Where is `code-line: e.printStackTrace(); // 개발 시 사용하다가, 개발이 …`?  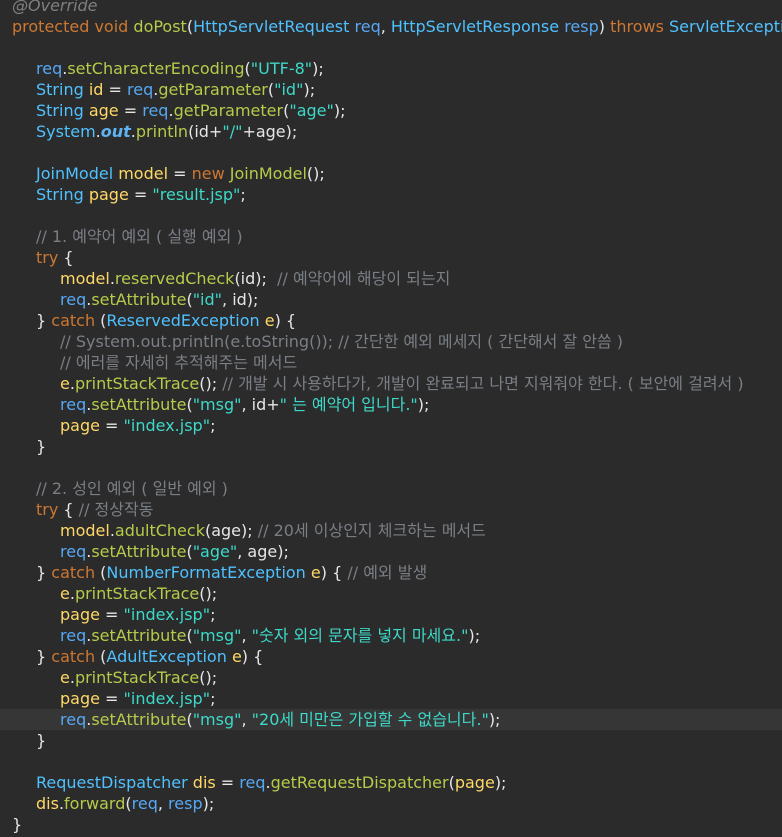 code-line: e.printStackTrace(); // 개발 시 사용하다가, 개발이 … is located at coordinates (391, 383).